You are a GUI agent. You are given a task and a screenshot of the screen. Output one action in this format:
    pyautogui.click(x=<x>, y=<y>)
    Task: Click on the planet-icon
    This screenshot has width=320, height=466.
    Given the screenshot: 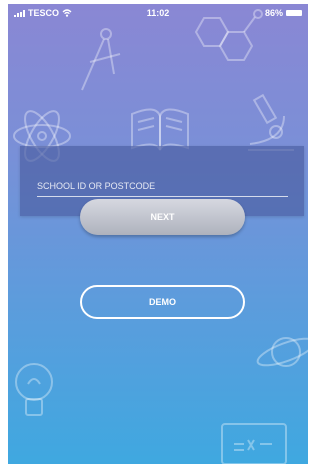 What is the action you would take?
    pyautogui.click(x=282, y=352)
    